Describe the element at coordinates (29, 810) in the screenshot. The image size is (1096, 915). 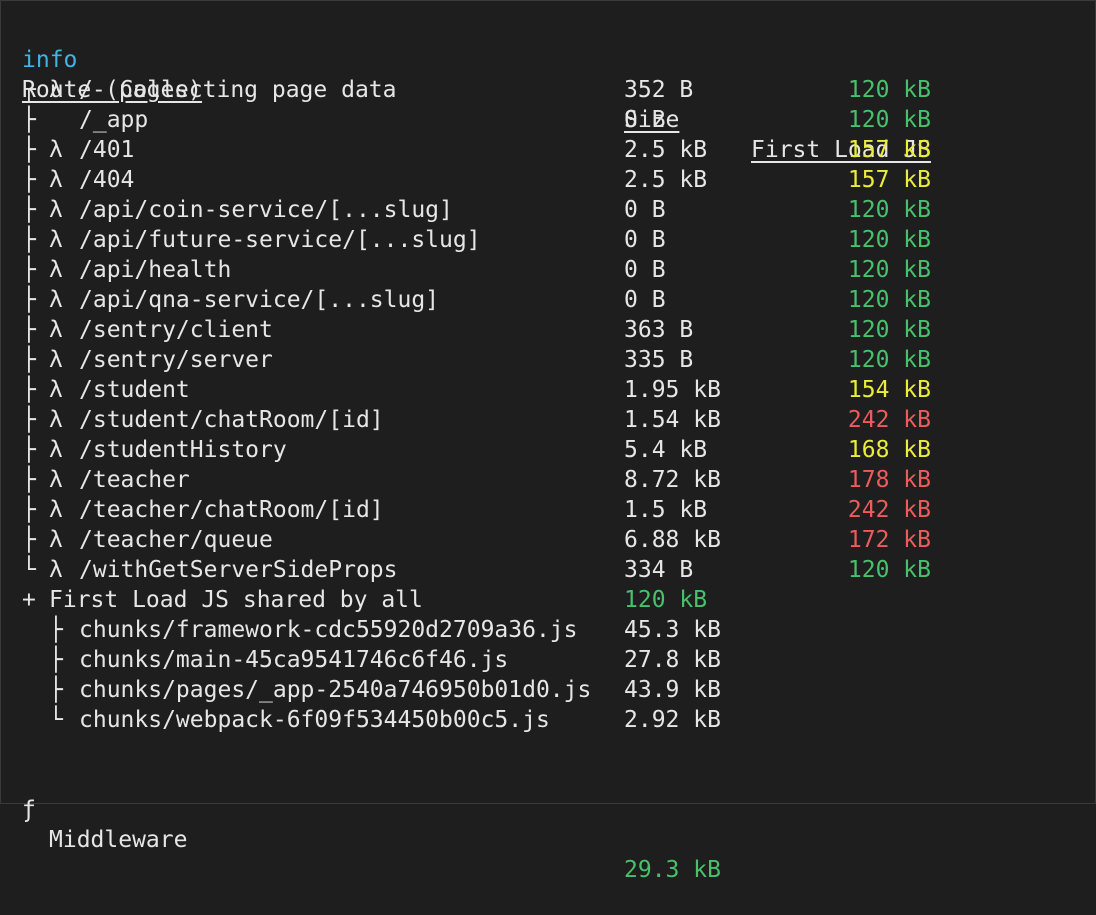
I see `function-icon: ƒ` at that location.